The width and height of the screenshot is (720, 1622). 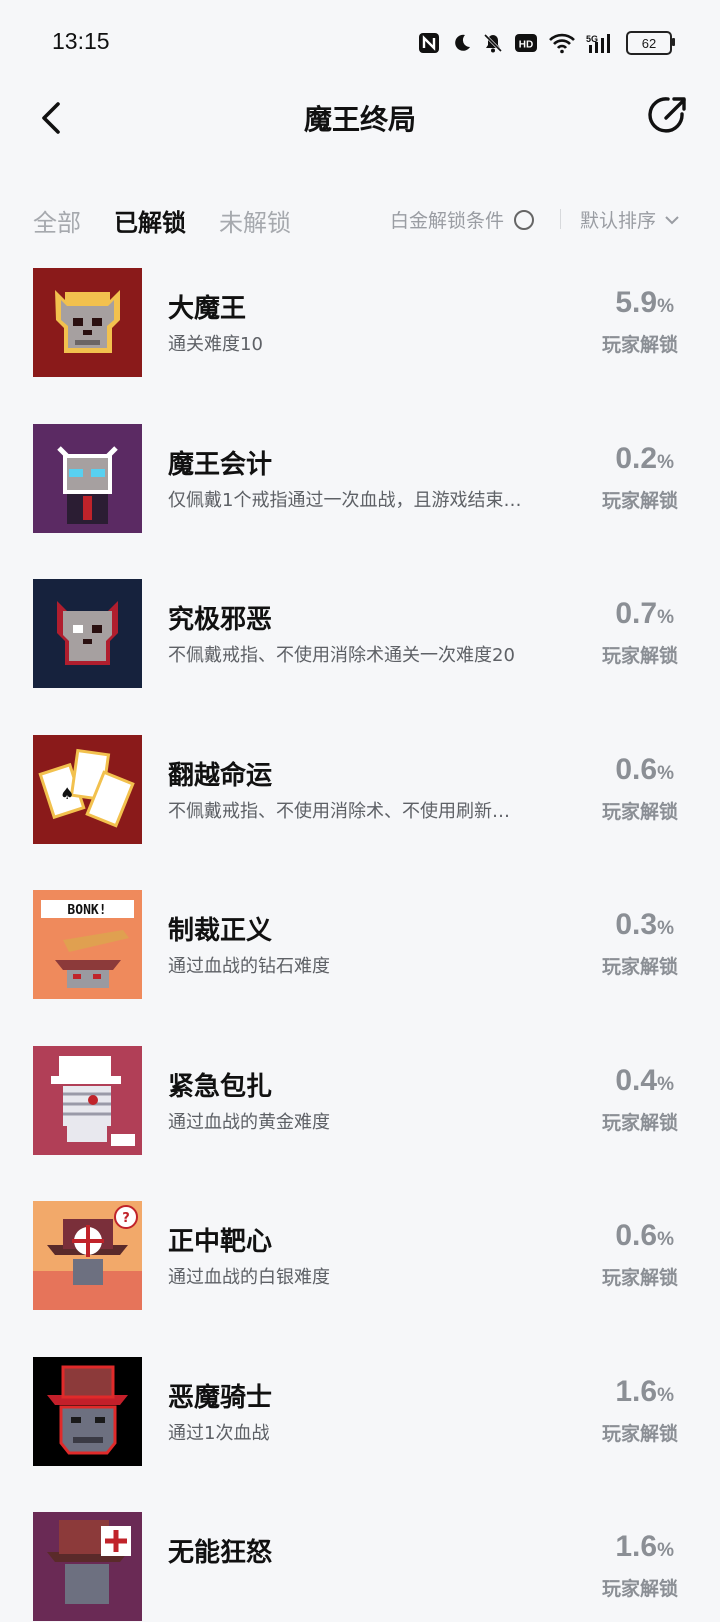 I want to click on tab-all: 全部, so click(x=57, y=220).